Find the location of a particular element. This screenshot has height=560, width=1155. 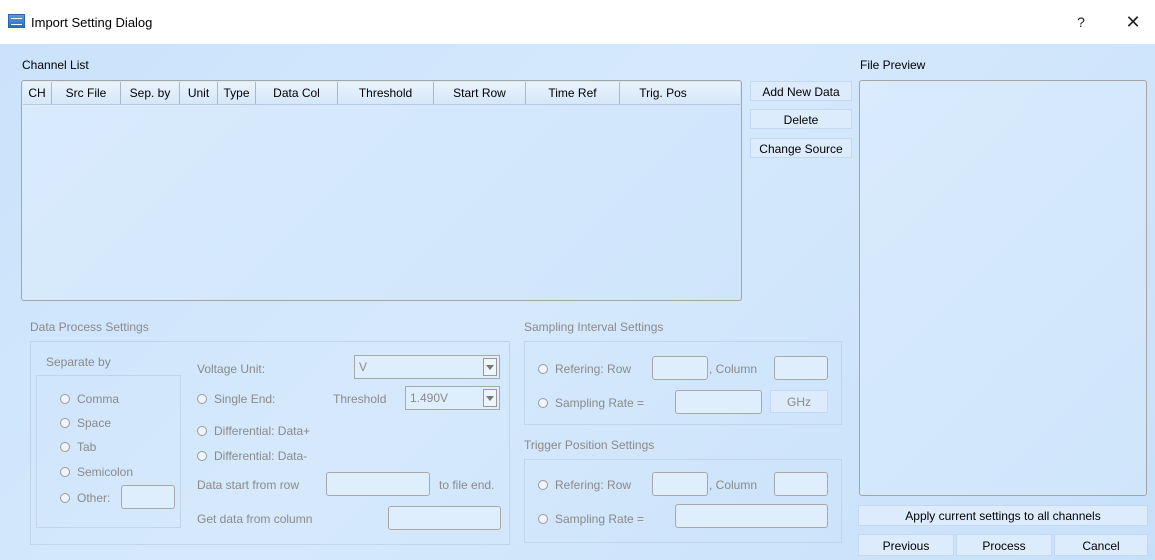

sampling-rate-unit: GHz is located at coordinates (799, 401).